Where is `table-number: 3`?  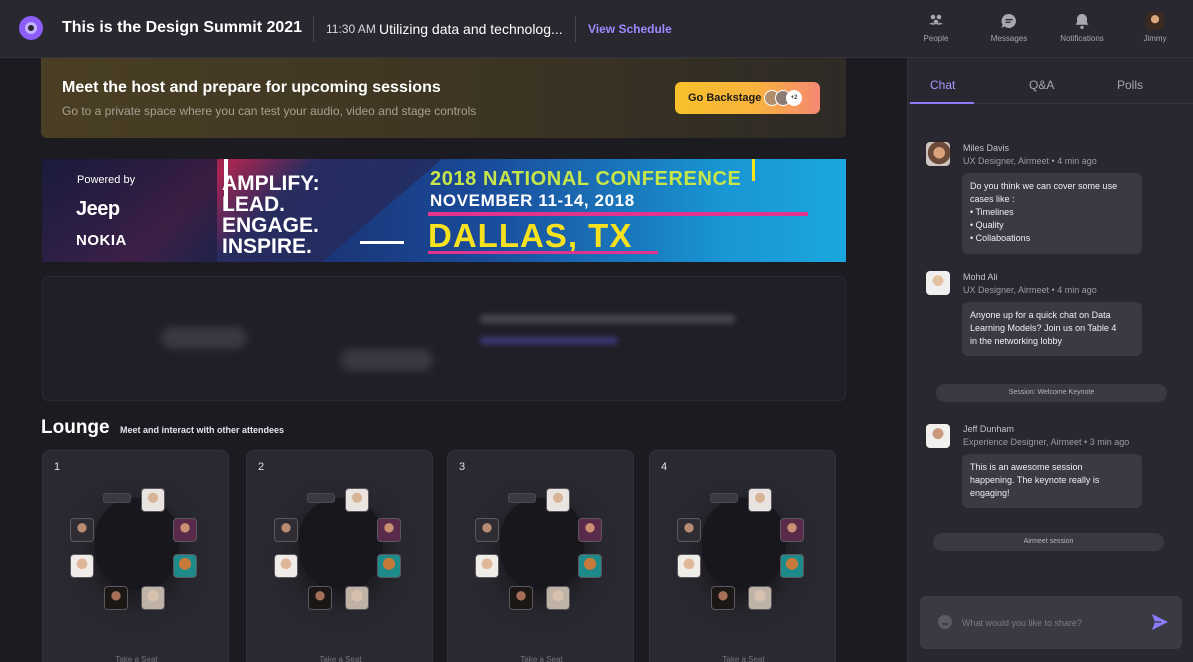 table-number: 3 is located at coordinates (462, 467).